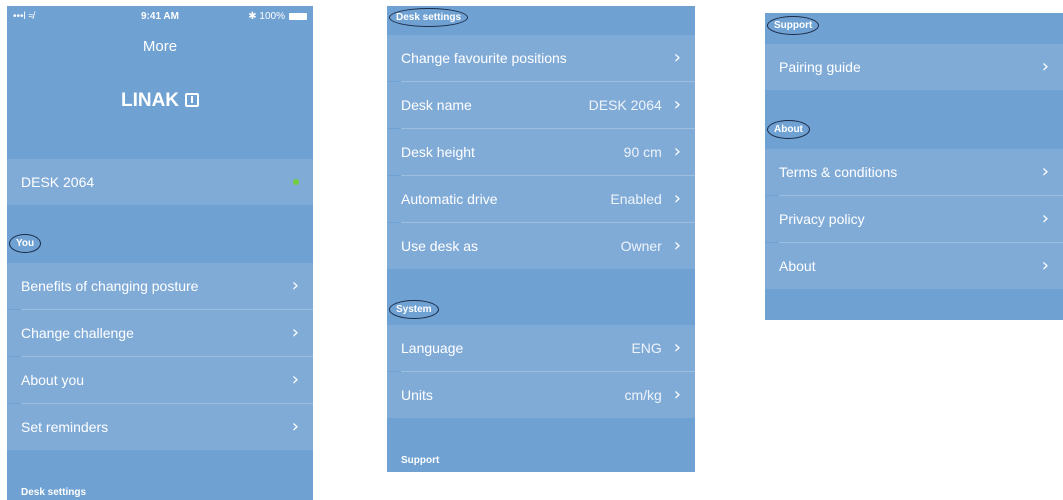 This screenshot has height=500, width=1063. I want to click on menu-item-label: Pairing guide, so click(820, 67).